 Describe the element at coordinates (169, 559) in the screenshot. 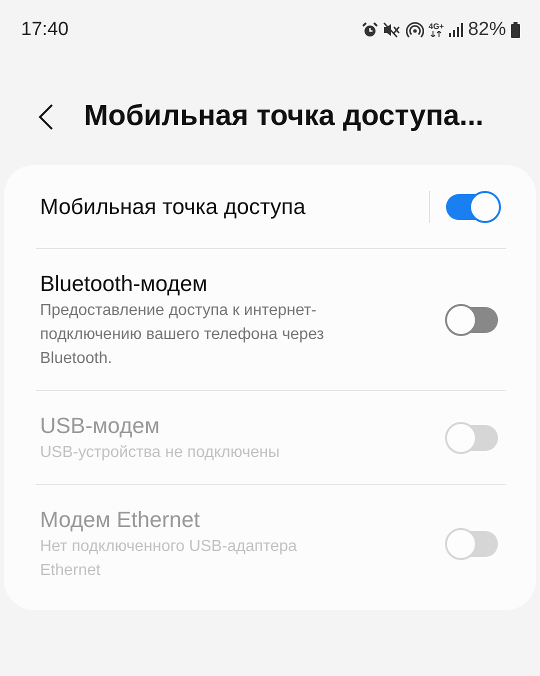

I see `setting-description: Нет подключенного USB-адаптера Ethernet` at that location.